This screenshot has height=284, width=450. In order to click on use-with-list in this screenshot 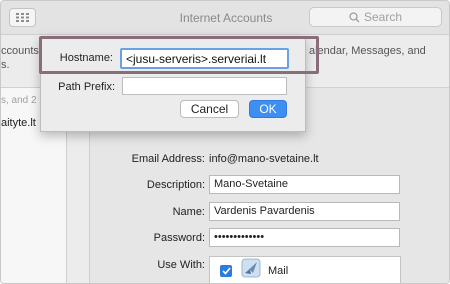, I will do `click(305, 269)`.